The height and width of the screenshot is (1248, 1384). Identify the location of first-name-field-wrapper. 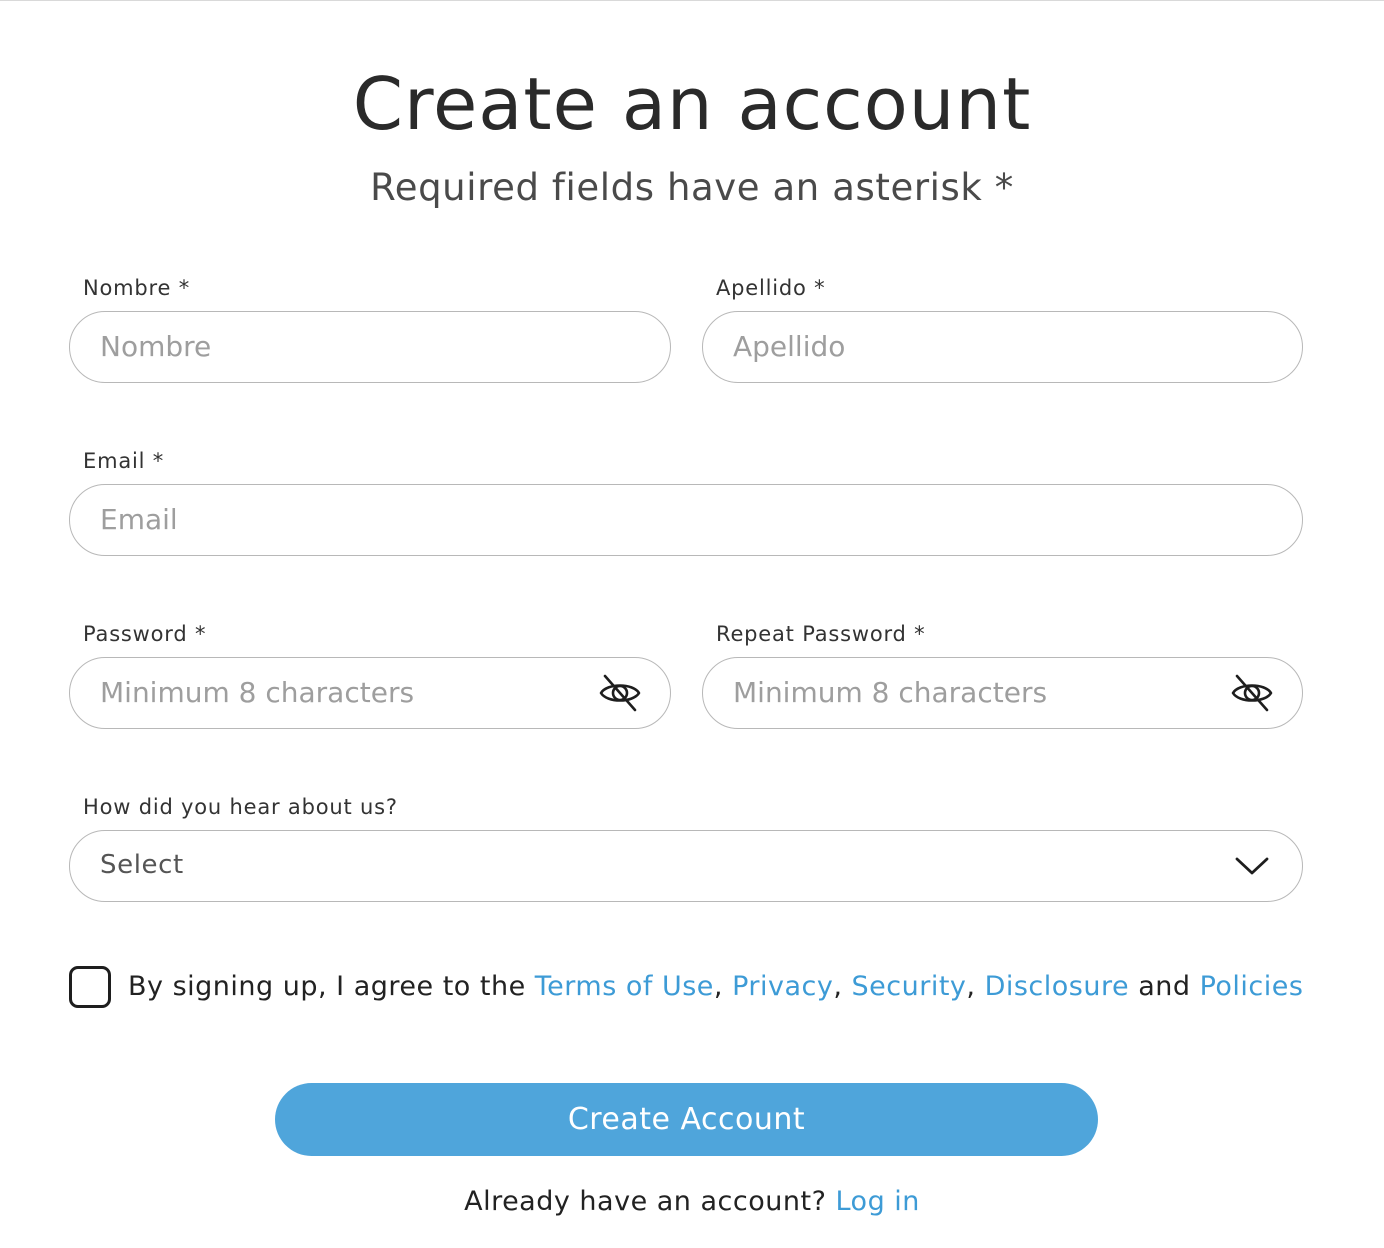
(370, 347).